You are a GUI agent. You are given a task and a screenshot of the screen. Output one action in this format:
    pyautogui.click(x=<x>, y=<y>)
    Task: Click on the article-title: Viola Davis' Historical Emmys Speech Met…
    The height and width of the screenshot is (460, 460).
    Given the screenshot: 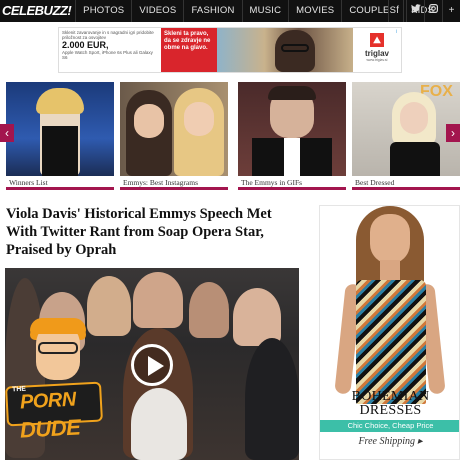 What is the action you would take?
    pyautogui.click(x=156, y=232)
    